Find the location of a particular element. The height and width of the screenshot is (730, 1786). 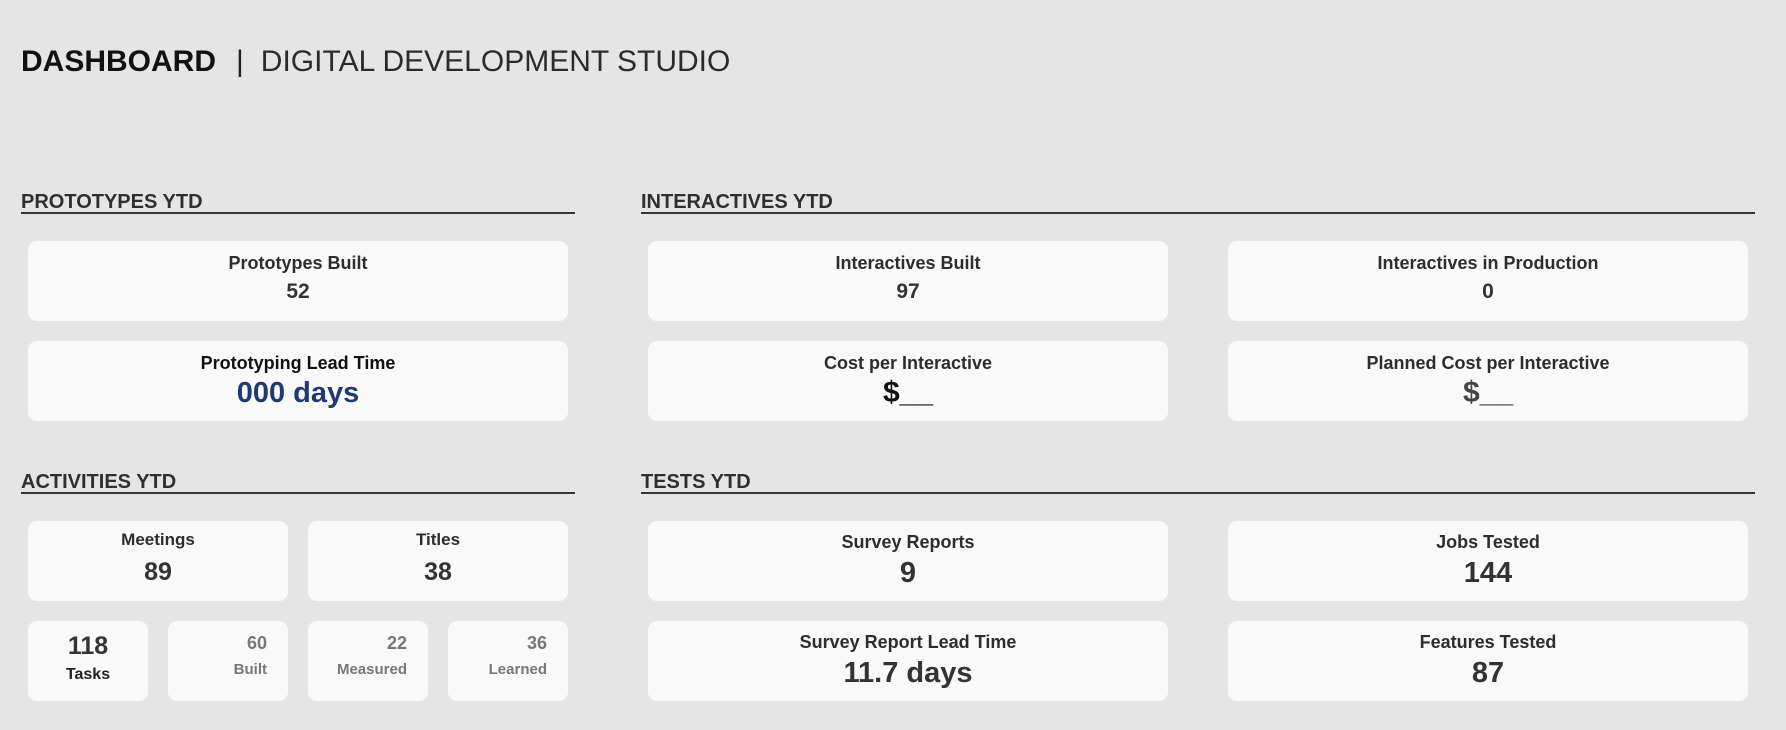

jobs-tested-card: Jobs Tested 144 is located at coordinates (1488, 561).